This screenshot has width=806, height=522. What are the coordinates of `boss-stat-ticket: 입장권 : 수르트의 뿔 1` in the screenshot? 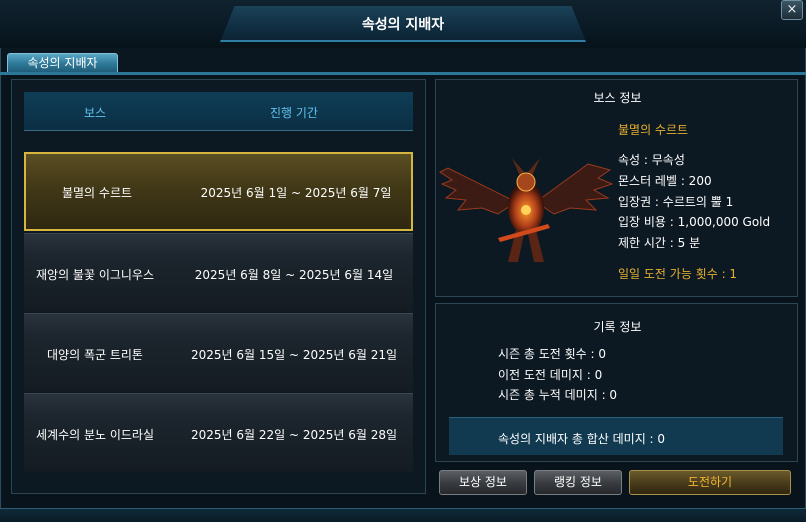 It's located at (676, 202).